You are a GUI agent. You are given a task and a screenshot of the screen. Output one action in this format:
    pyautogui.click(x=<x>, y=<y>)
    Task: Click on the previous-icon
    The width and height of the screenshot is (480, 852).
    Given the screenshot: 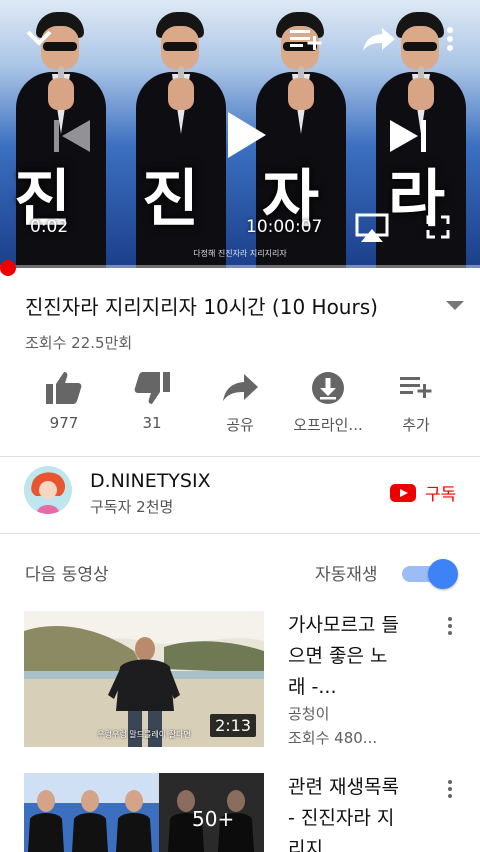 What is the action you would take?
    pyautogui.click(x=72, y=136)
    